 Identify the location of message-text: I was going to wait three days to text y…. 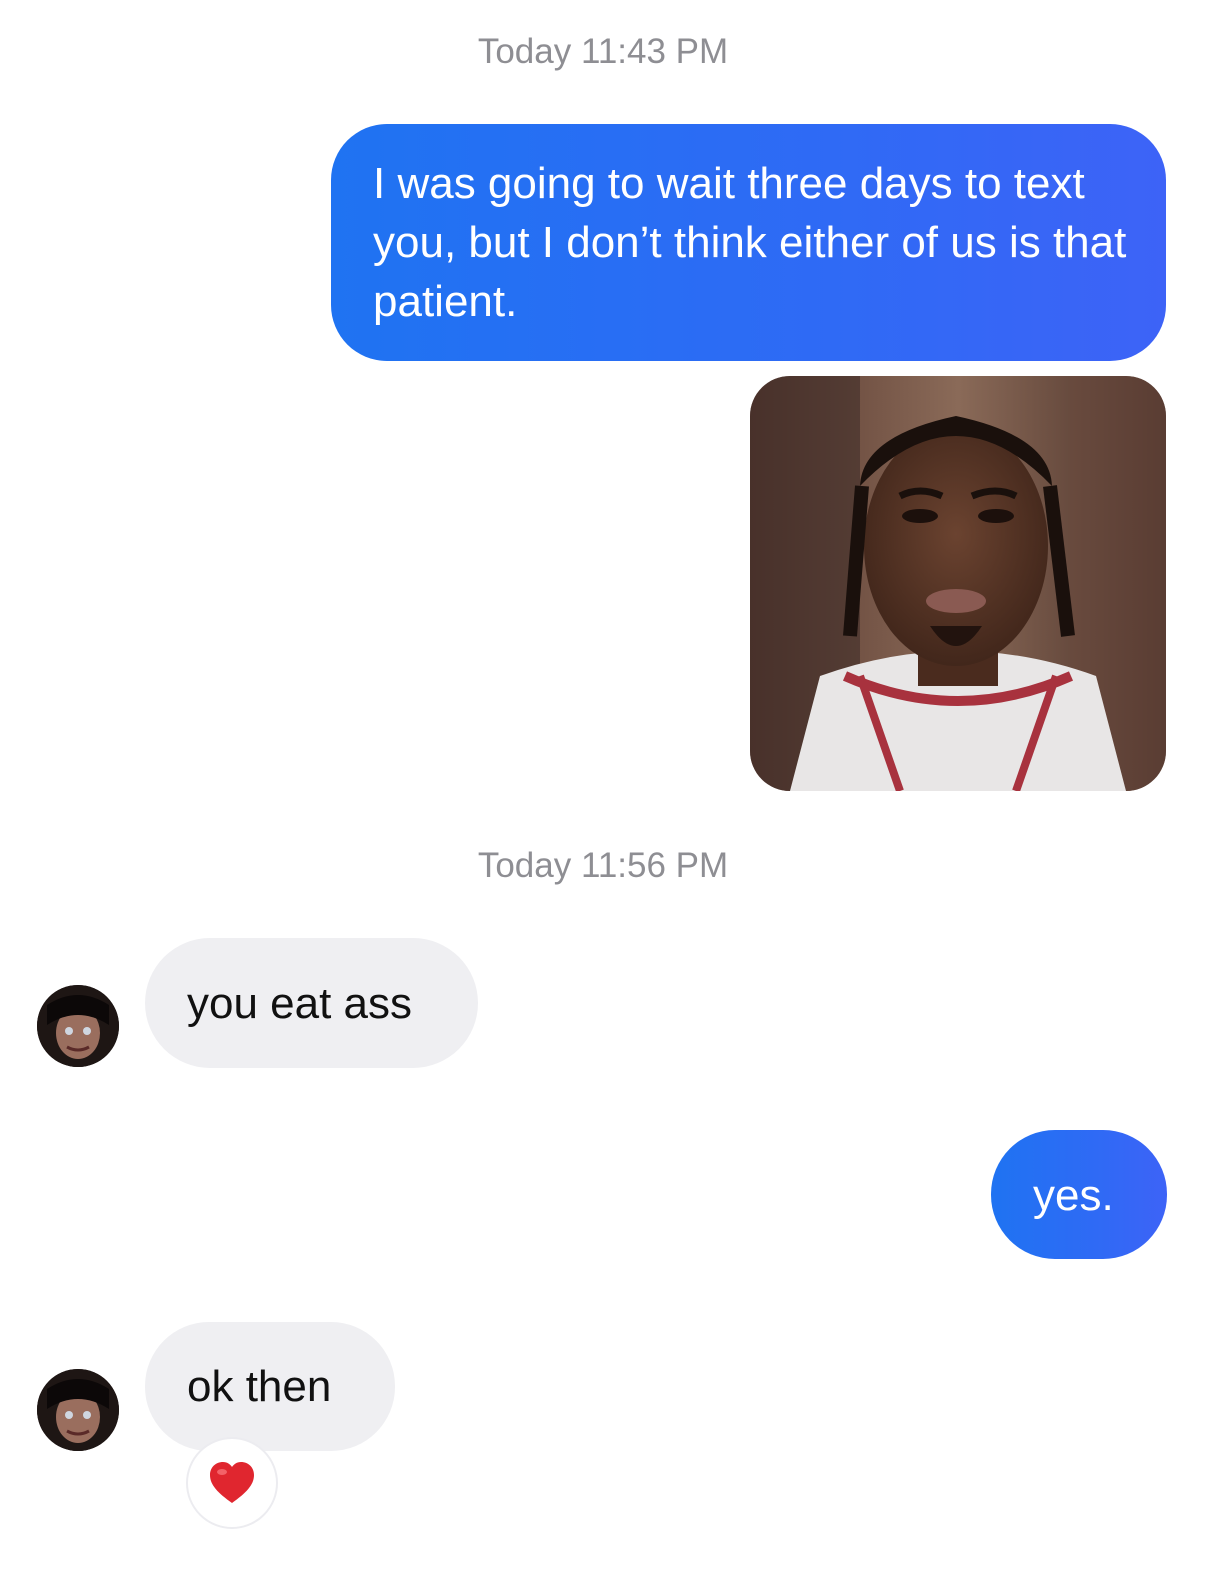
(750, 242).